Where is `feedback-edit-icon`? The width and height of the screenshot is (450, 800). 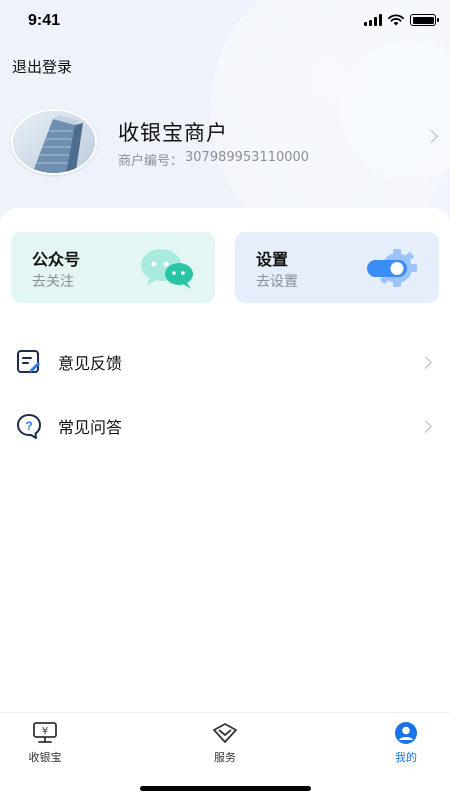
feedback-edit-icon is located at coordinates (28, 361).